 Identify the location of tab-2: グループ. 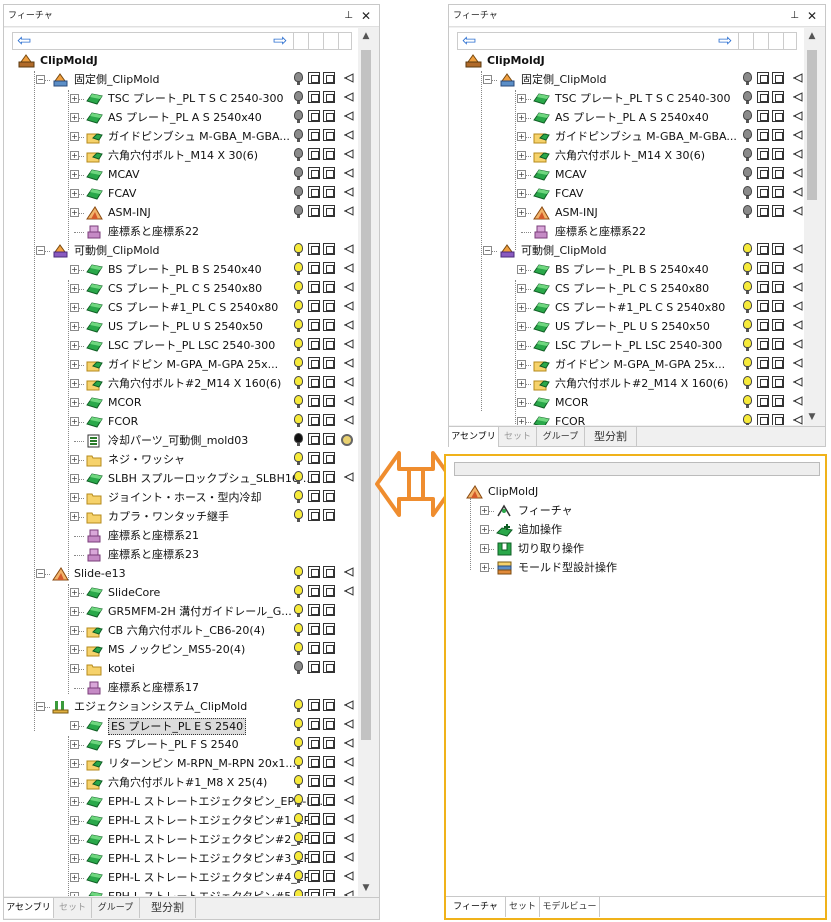
(116, 908).